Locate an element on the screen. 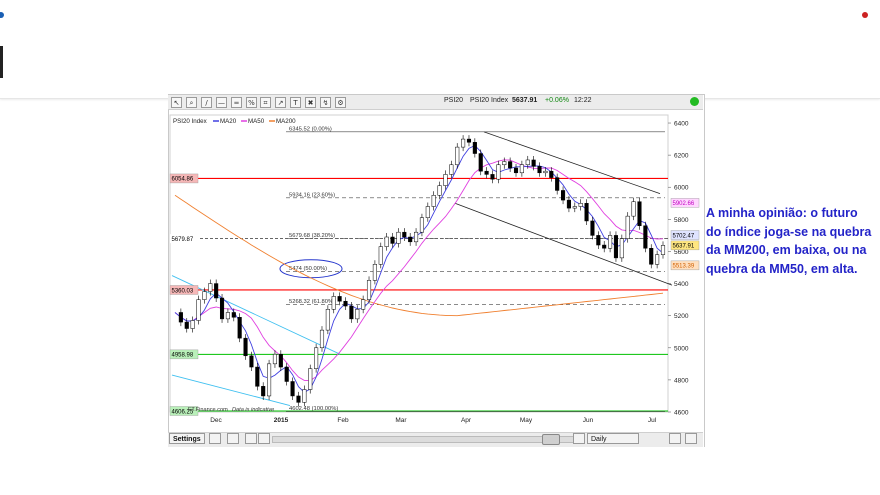 This screenshot has width=880, height=495. zoom-tool-icon: ⌕ is located at coordinates (191, 102).